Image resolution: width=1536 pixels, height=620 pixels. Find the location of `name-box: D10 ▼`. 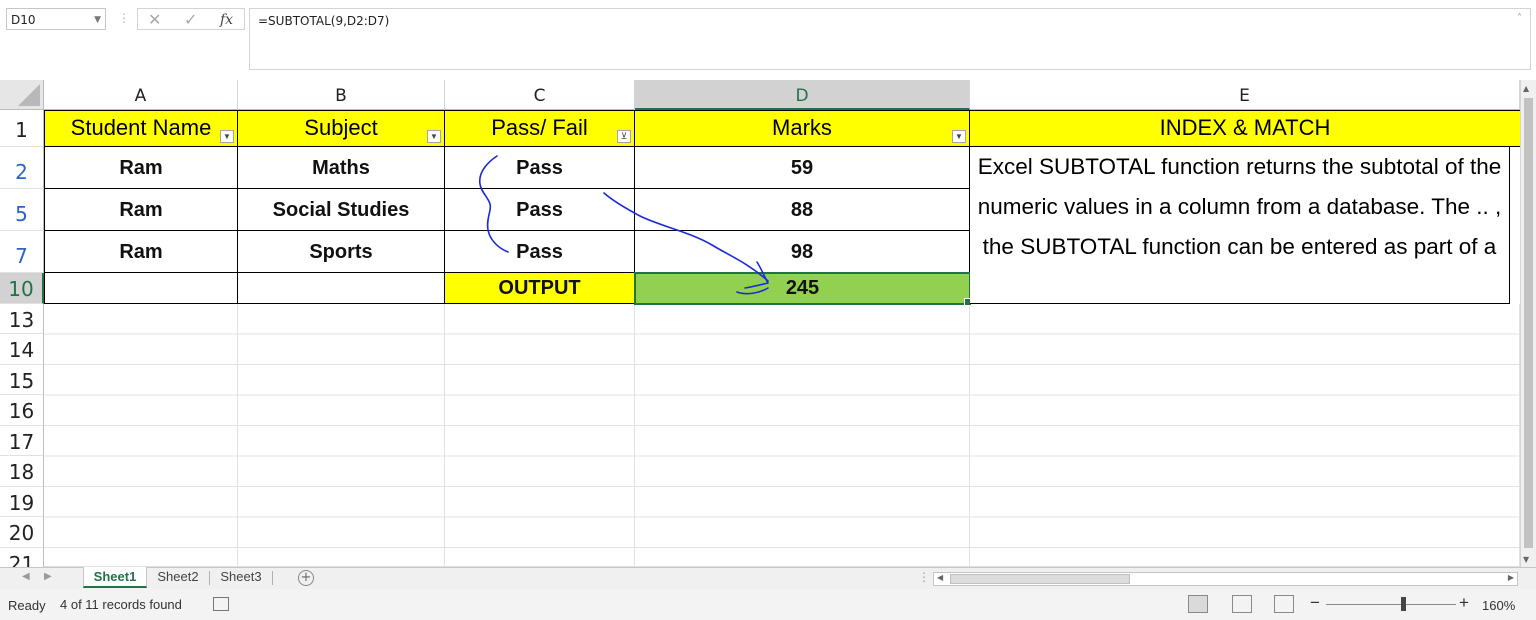

name-box: D10 ▼ is located at coordinates (56, 19).